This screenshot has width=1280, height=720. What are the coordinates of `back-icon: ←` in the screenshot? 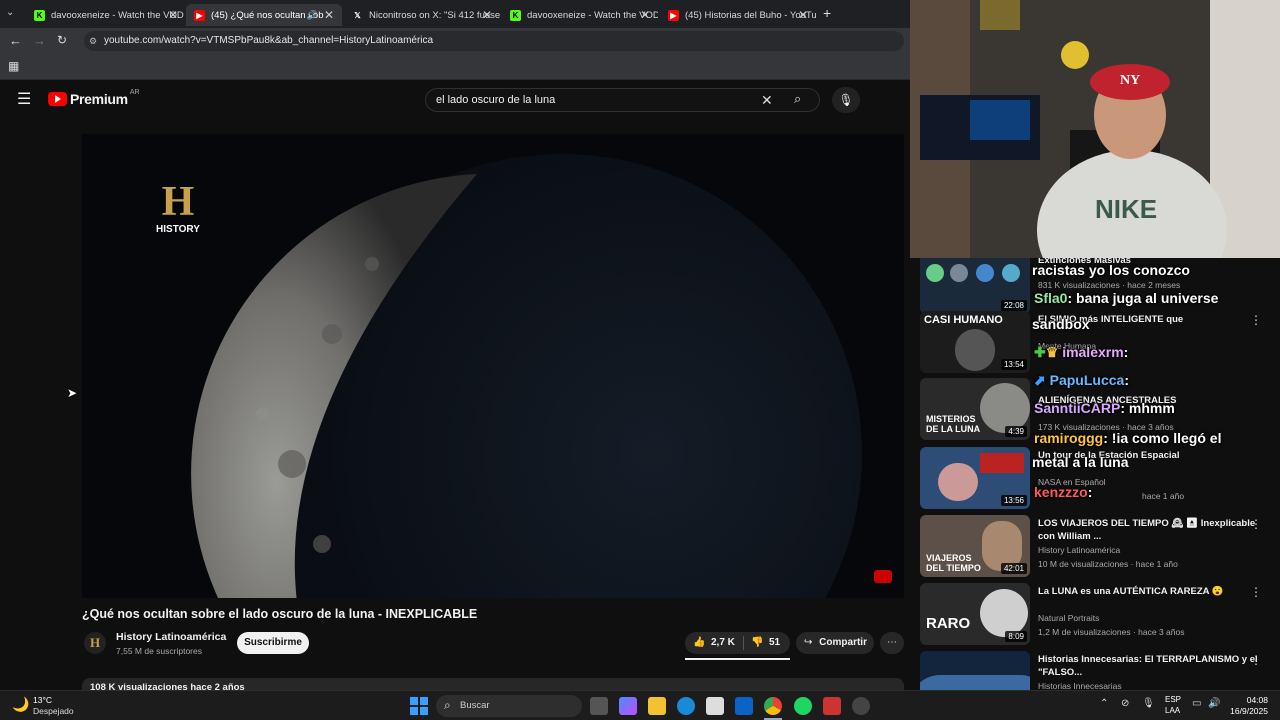 It's located at (15, 40).